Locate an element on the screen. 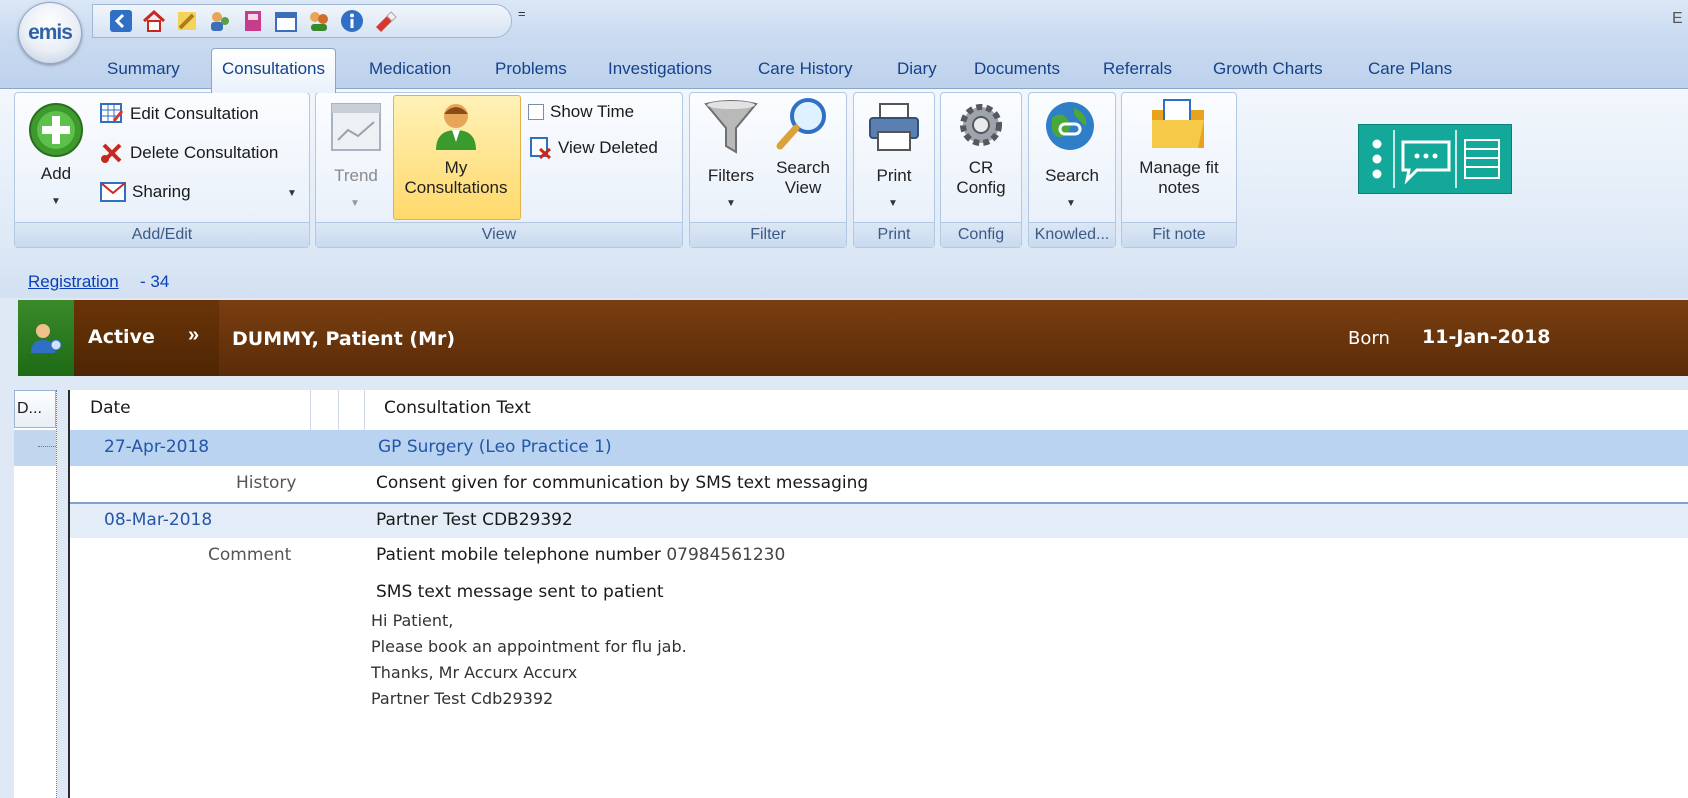 The width and height of the screenshot is (1688, 798). registration-bar is located at coordinates (844, 276).